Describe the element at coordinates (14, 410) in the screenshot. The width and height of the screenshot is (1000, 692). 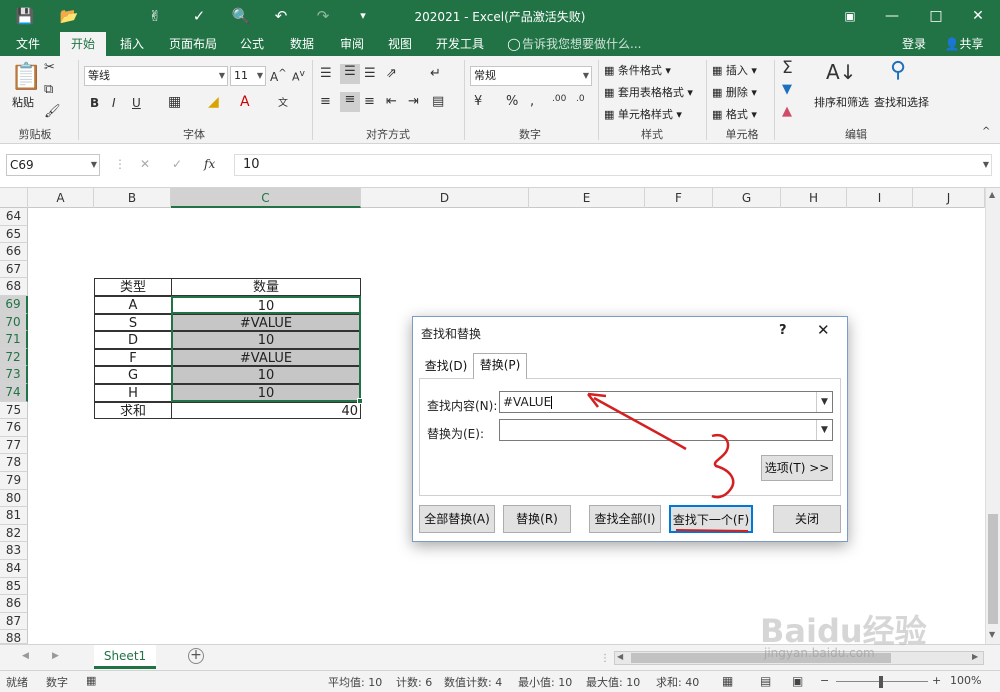
I see `row-header: 75` at that location.